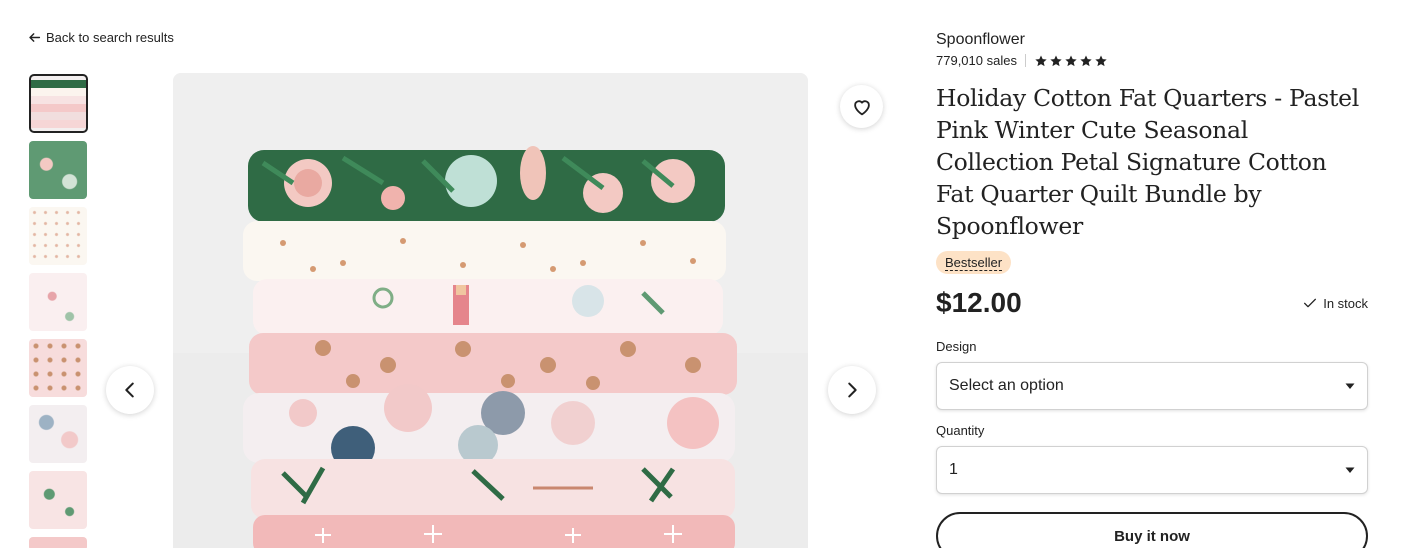 The image size is (1404, 548). What do you see at coordinates (110, 37) in the screenshot?
I see `back-link-label: Back to search results` at bounding box center [110, 37].